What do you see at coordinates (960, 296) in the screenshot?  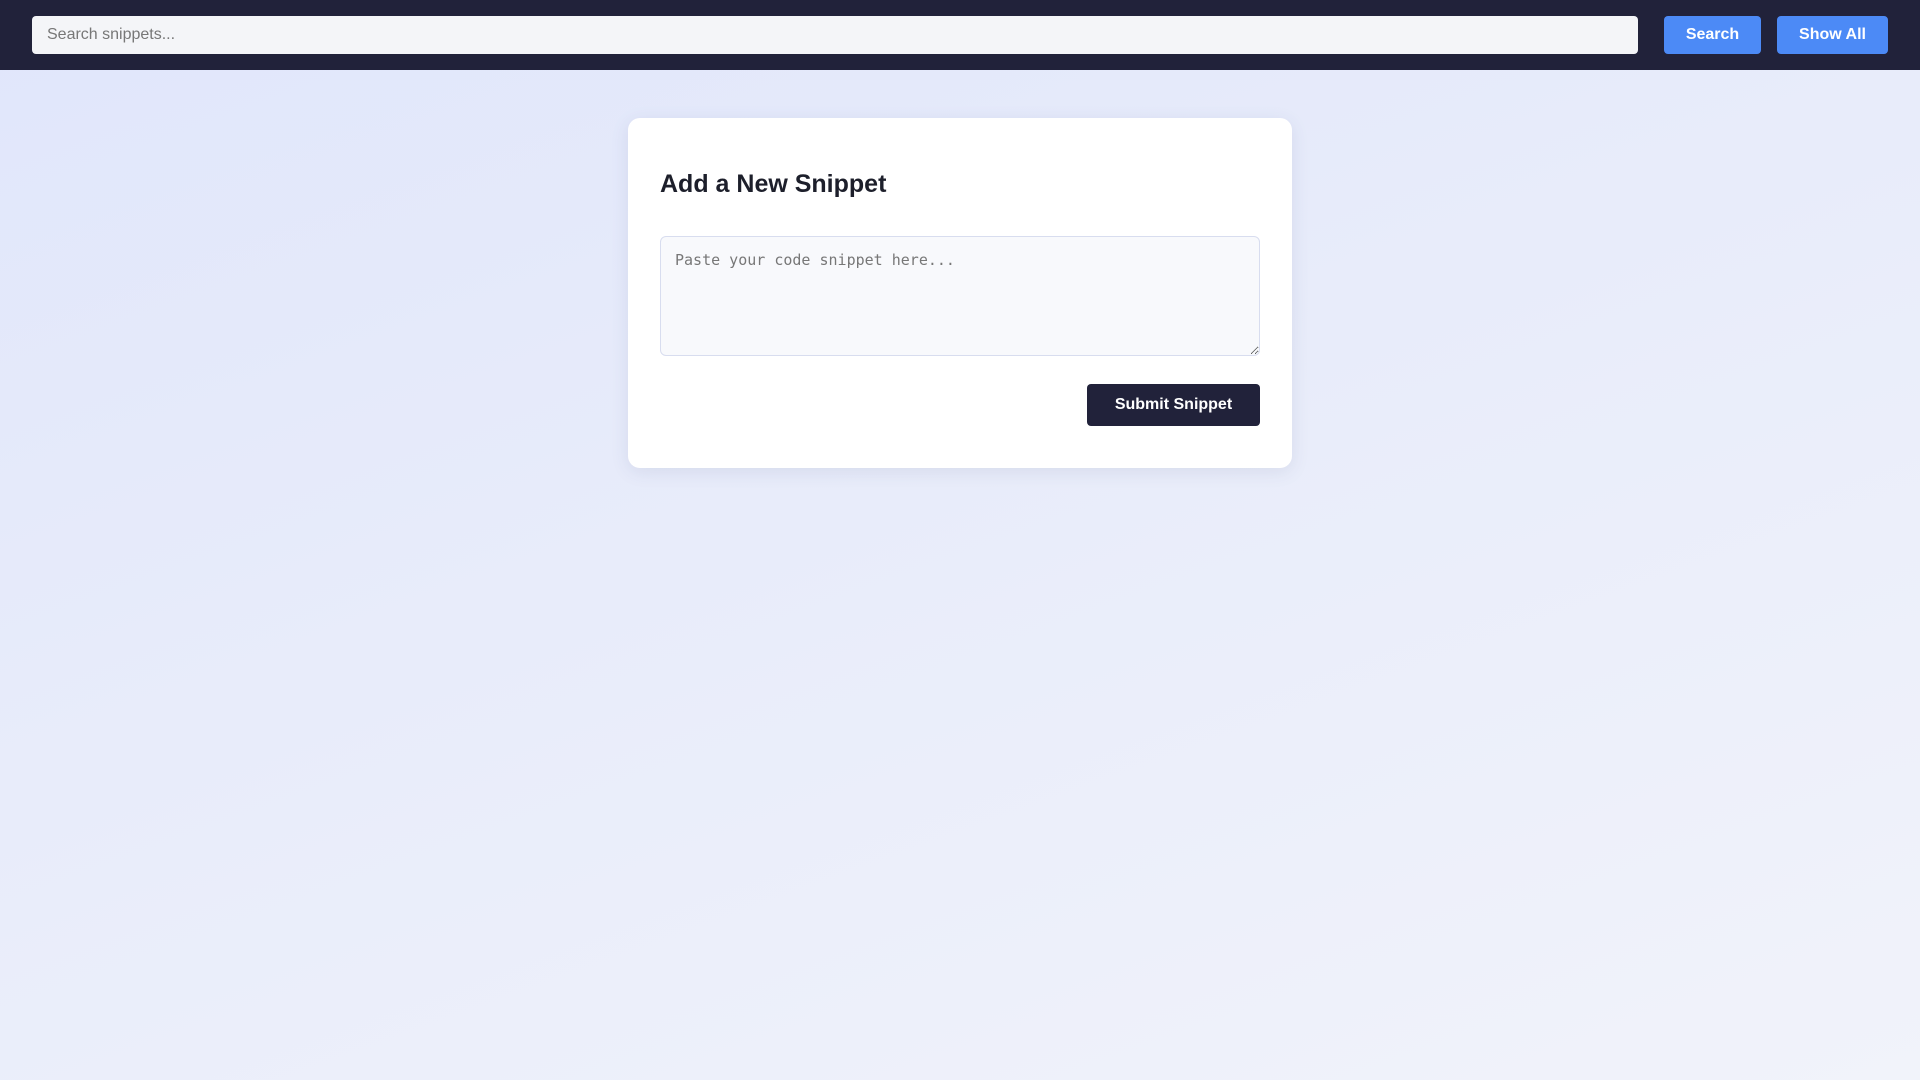 I see `snippet-textarea` at bounding box center [960, 296].